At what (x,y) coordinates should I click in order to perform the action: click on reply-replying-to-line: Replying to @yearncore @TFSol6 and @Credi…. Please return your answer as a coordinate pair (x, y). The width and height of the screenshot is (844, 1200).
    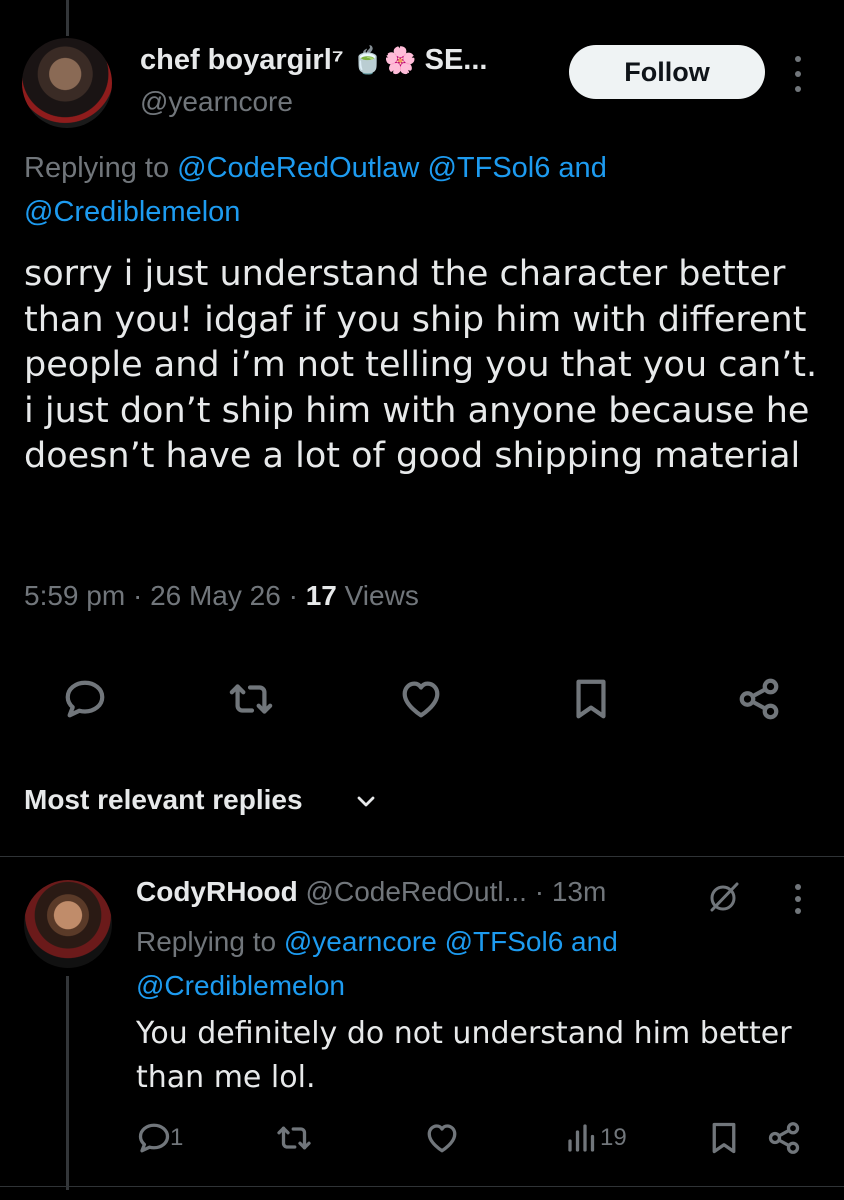
    Looking at the image, I should click on (476, 964).